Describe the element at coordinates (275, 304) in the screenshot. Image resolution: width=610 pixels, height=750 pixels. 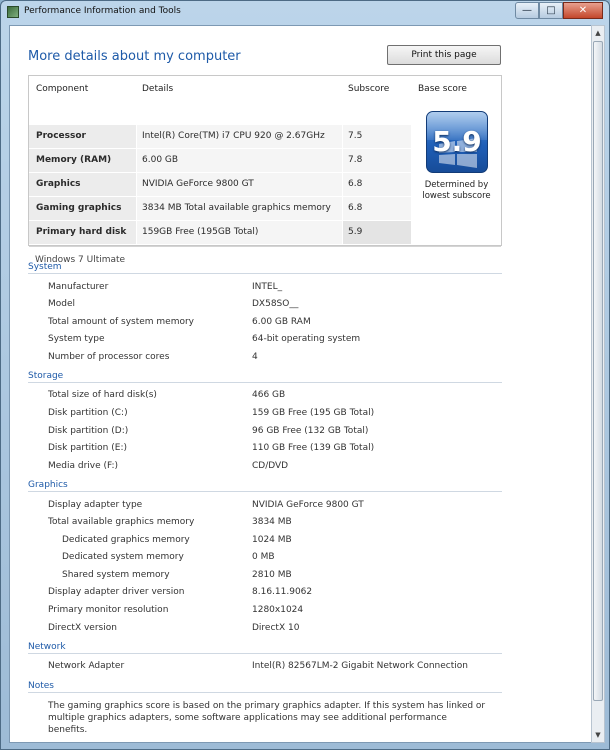
I see `prop-value: DX58SO__` at that location.